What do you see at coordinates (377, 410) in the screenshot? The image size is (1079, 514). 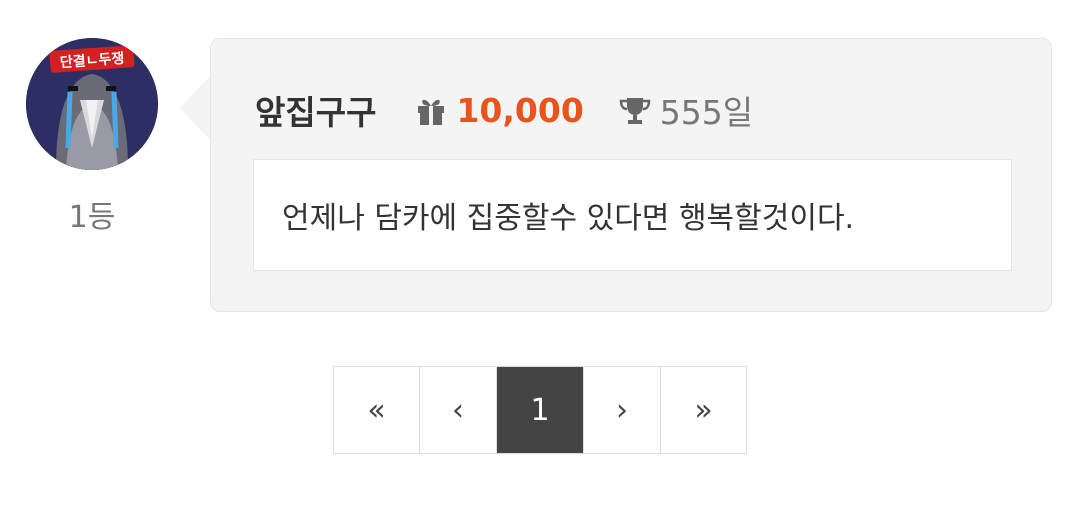 I see `first-page-button: «` at bounding box center [377, 410].